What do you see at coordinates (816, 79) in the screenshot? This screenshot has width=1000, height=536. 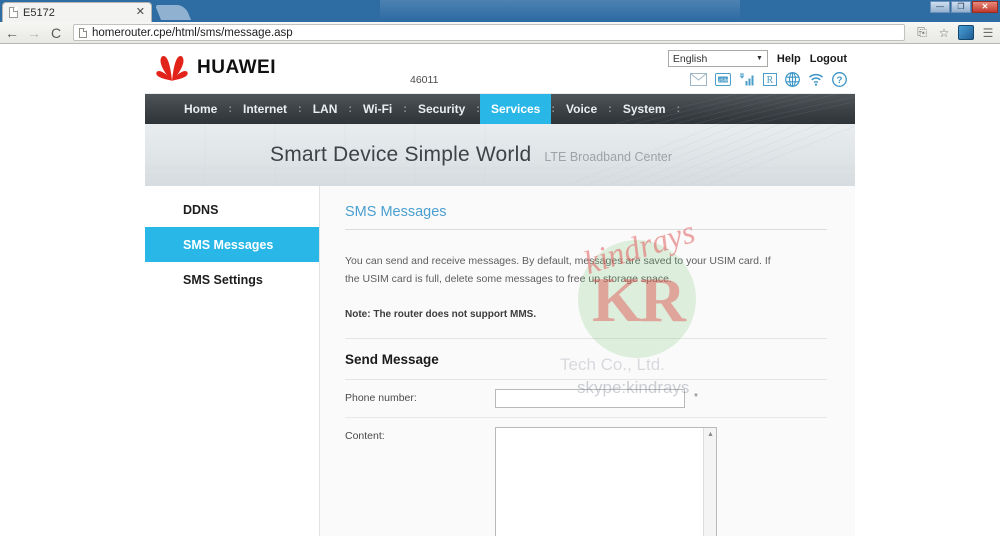 I see `wifi-icon` at bounding box center [816, 79].